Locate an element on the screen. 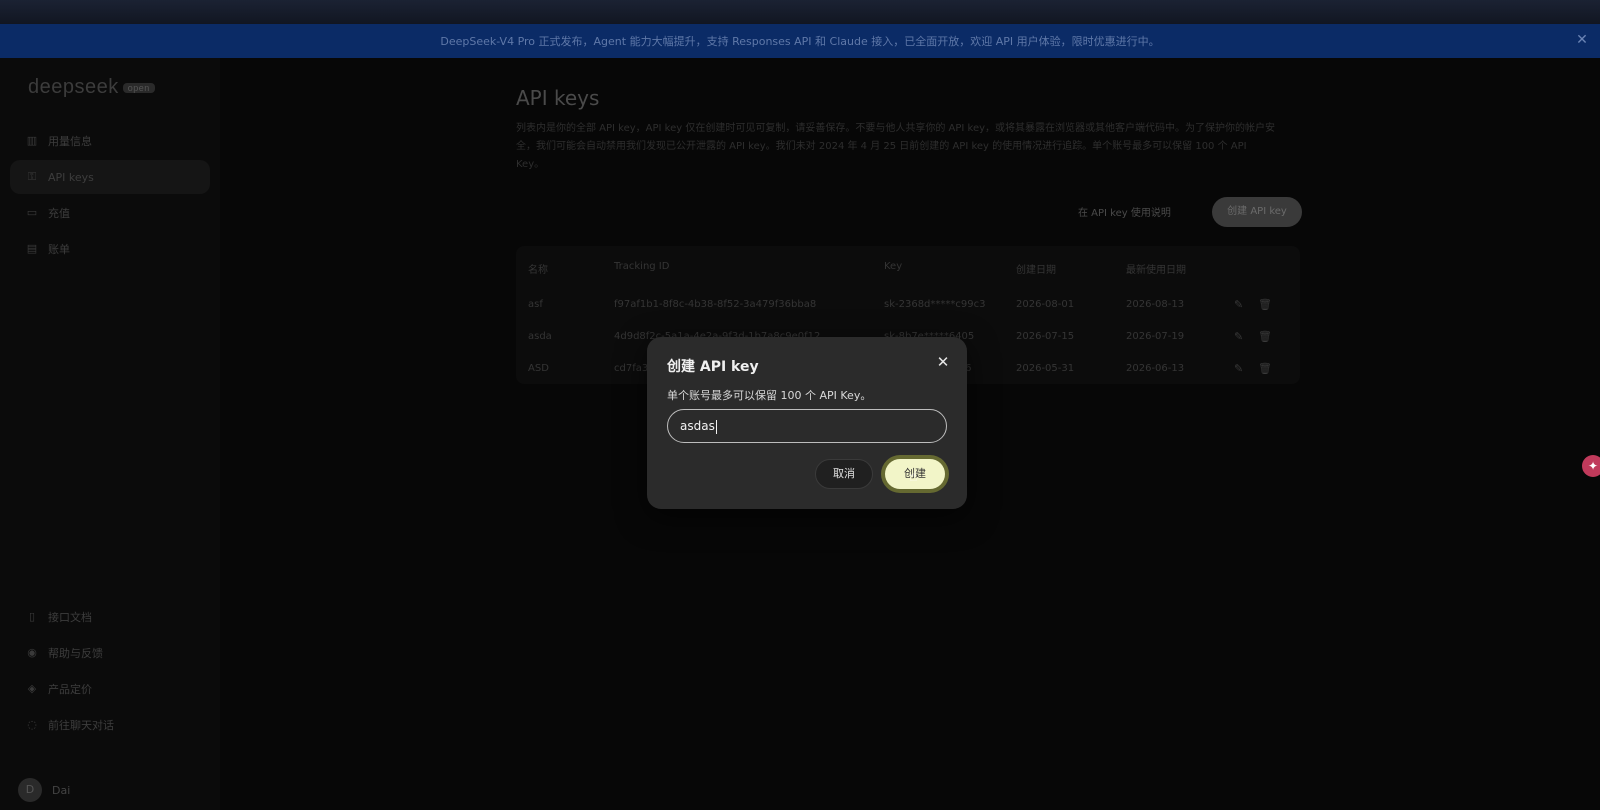 Image resolution: width=1600 pixels, height=810 pixels. hand-cursor-icon: ☝ is located at coordinates (913, 477).